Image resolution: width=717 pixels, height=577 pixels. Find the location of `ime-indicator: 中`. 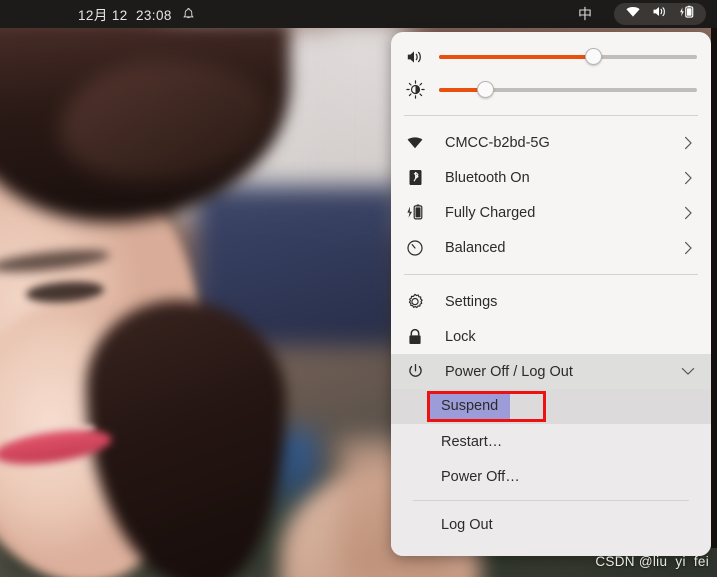

ime-indicator: 中 is located at coordinates (585, 14).